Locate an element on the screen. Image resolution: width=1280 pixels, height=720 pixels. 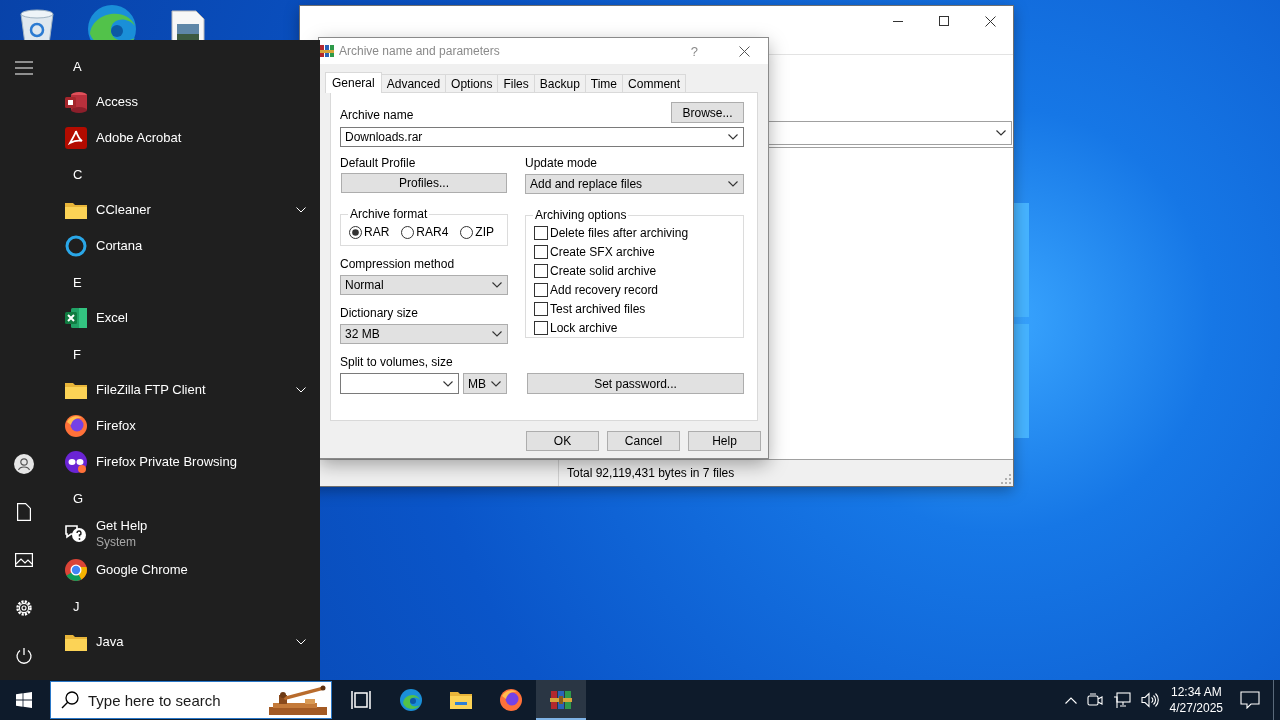
app-list-item: CCleaner is located at coordinates (184, 210).